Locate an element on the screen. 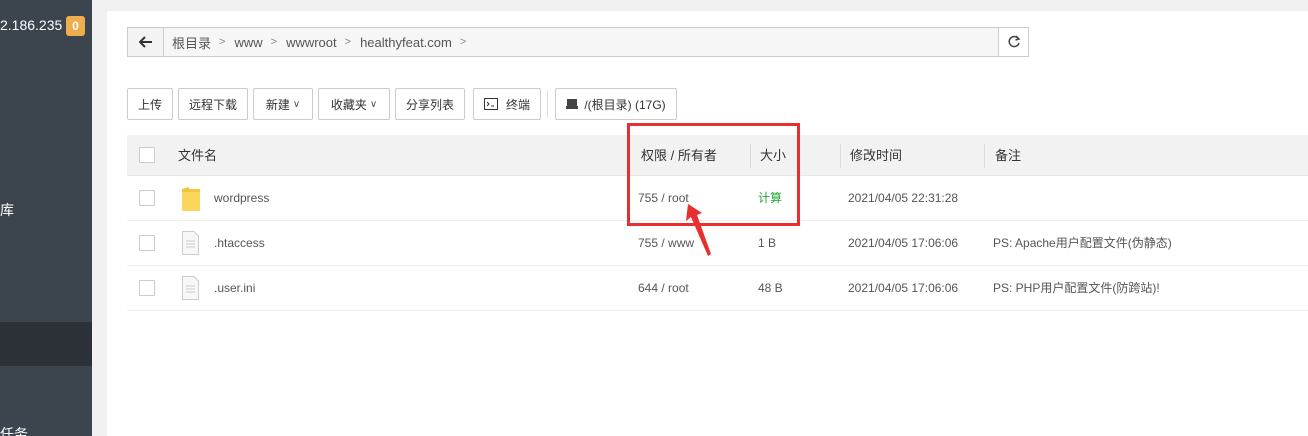  file-note: PS: Apache用户配置文件(伪静态) is located at coordinates (1082, 243).